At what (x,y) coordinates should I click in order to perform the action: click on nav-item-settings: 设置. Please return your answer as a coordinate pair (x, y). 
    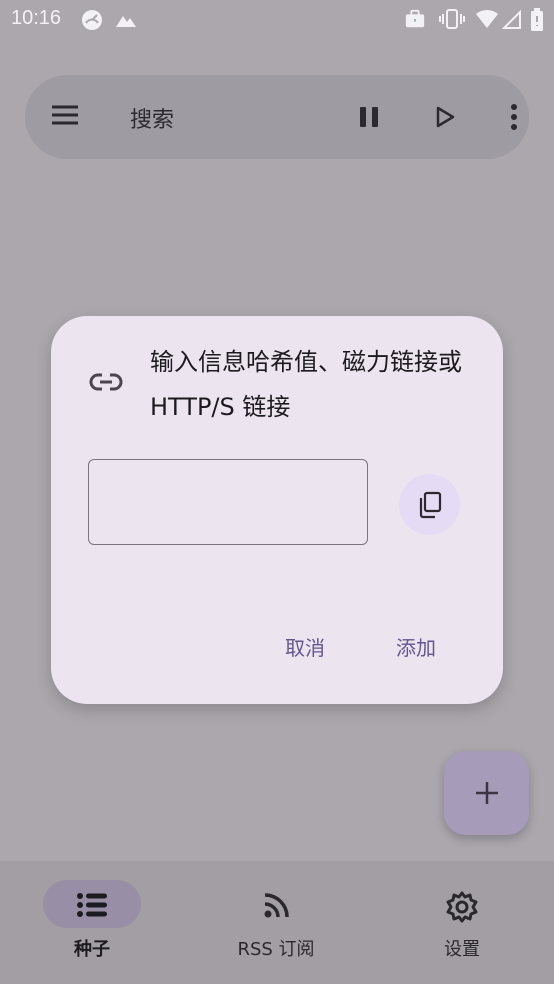
    Looking at the image, I should click on (462, 922).